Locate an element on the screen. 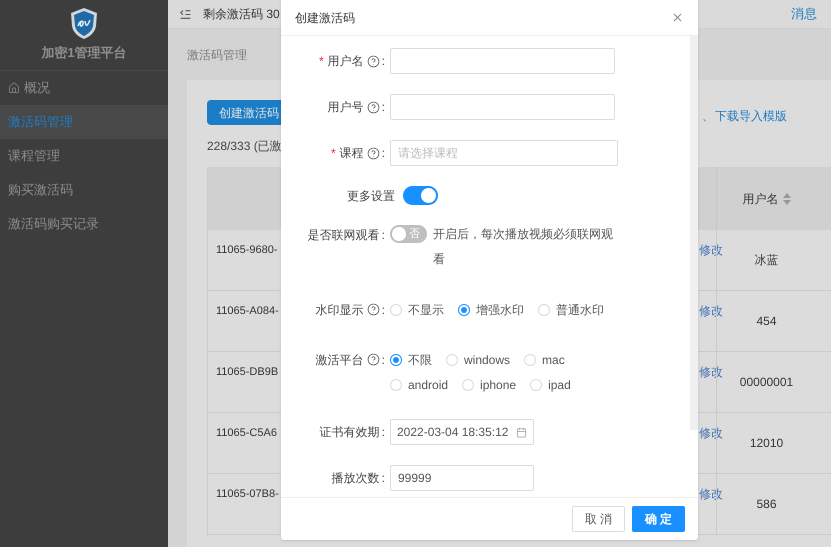 The image size is (831, 547). field-label: 水印显示 is located at coordinates (340, 310).